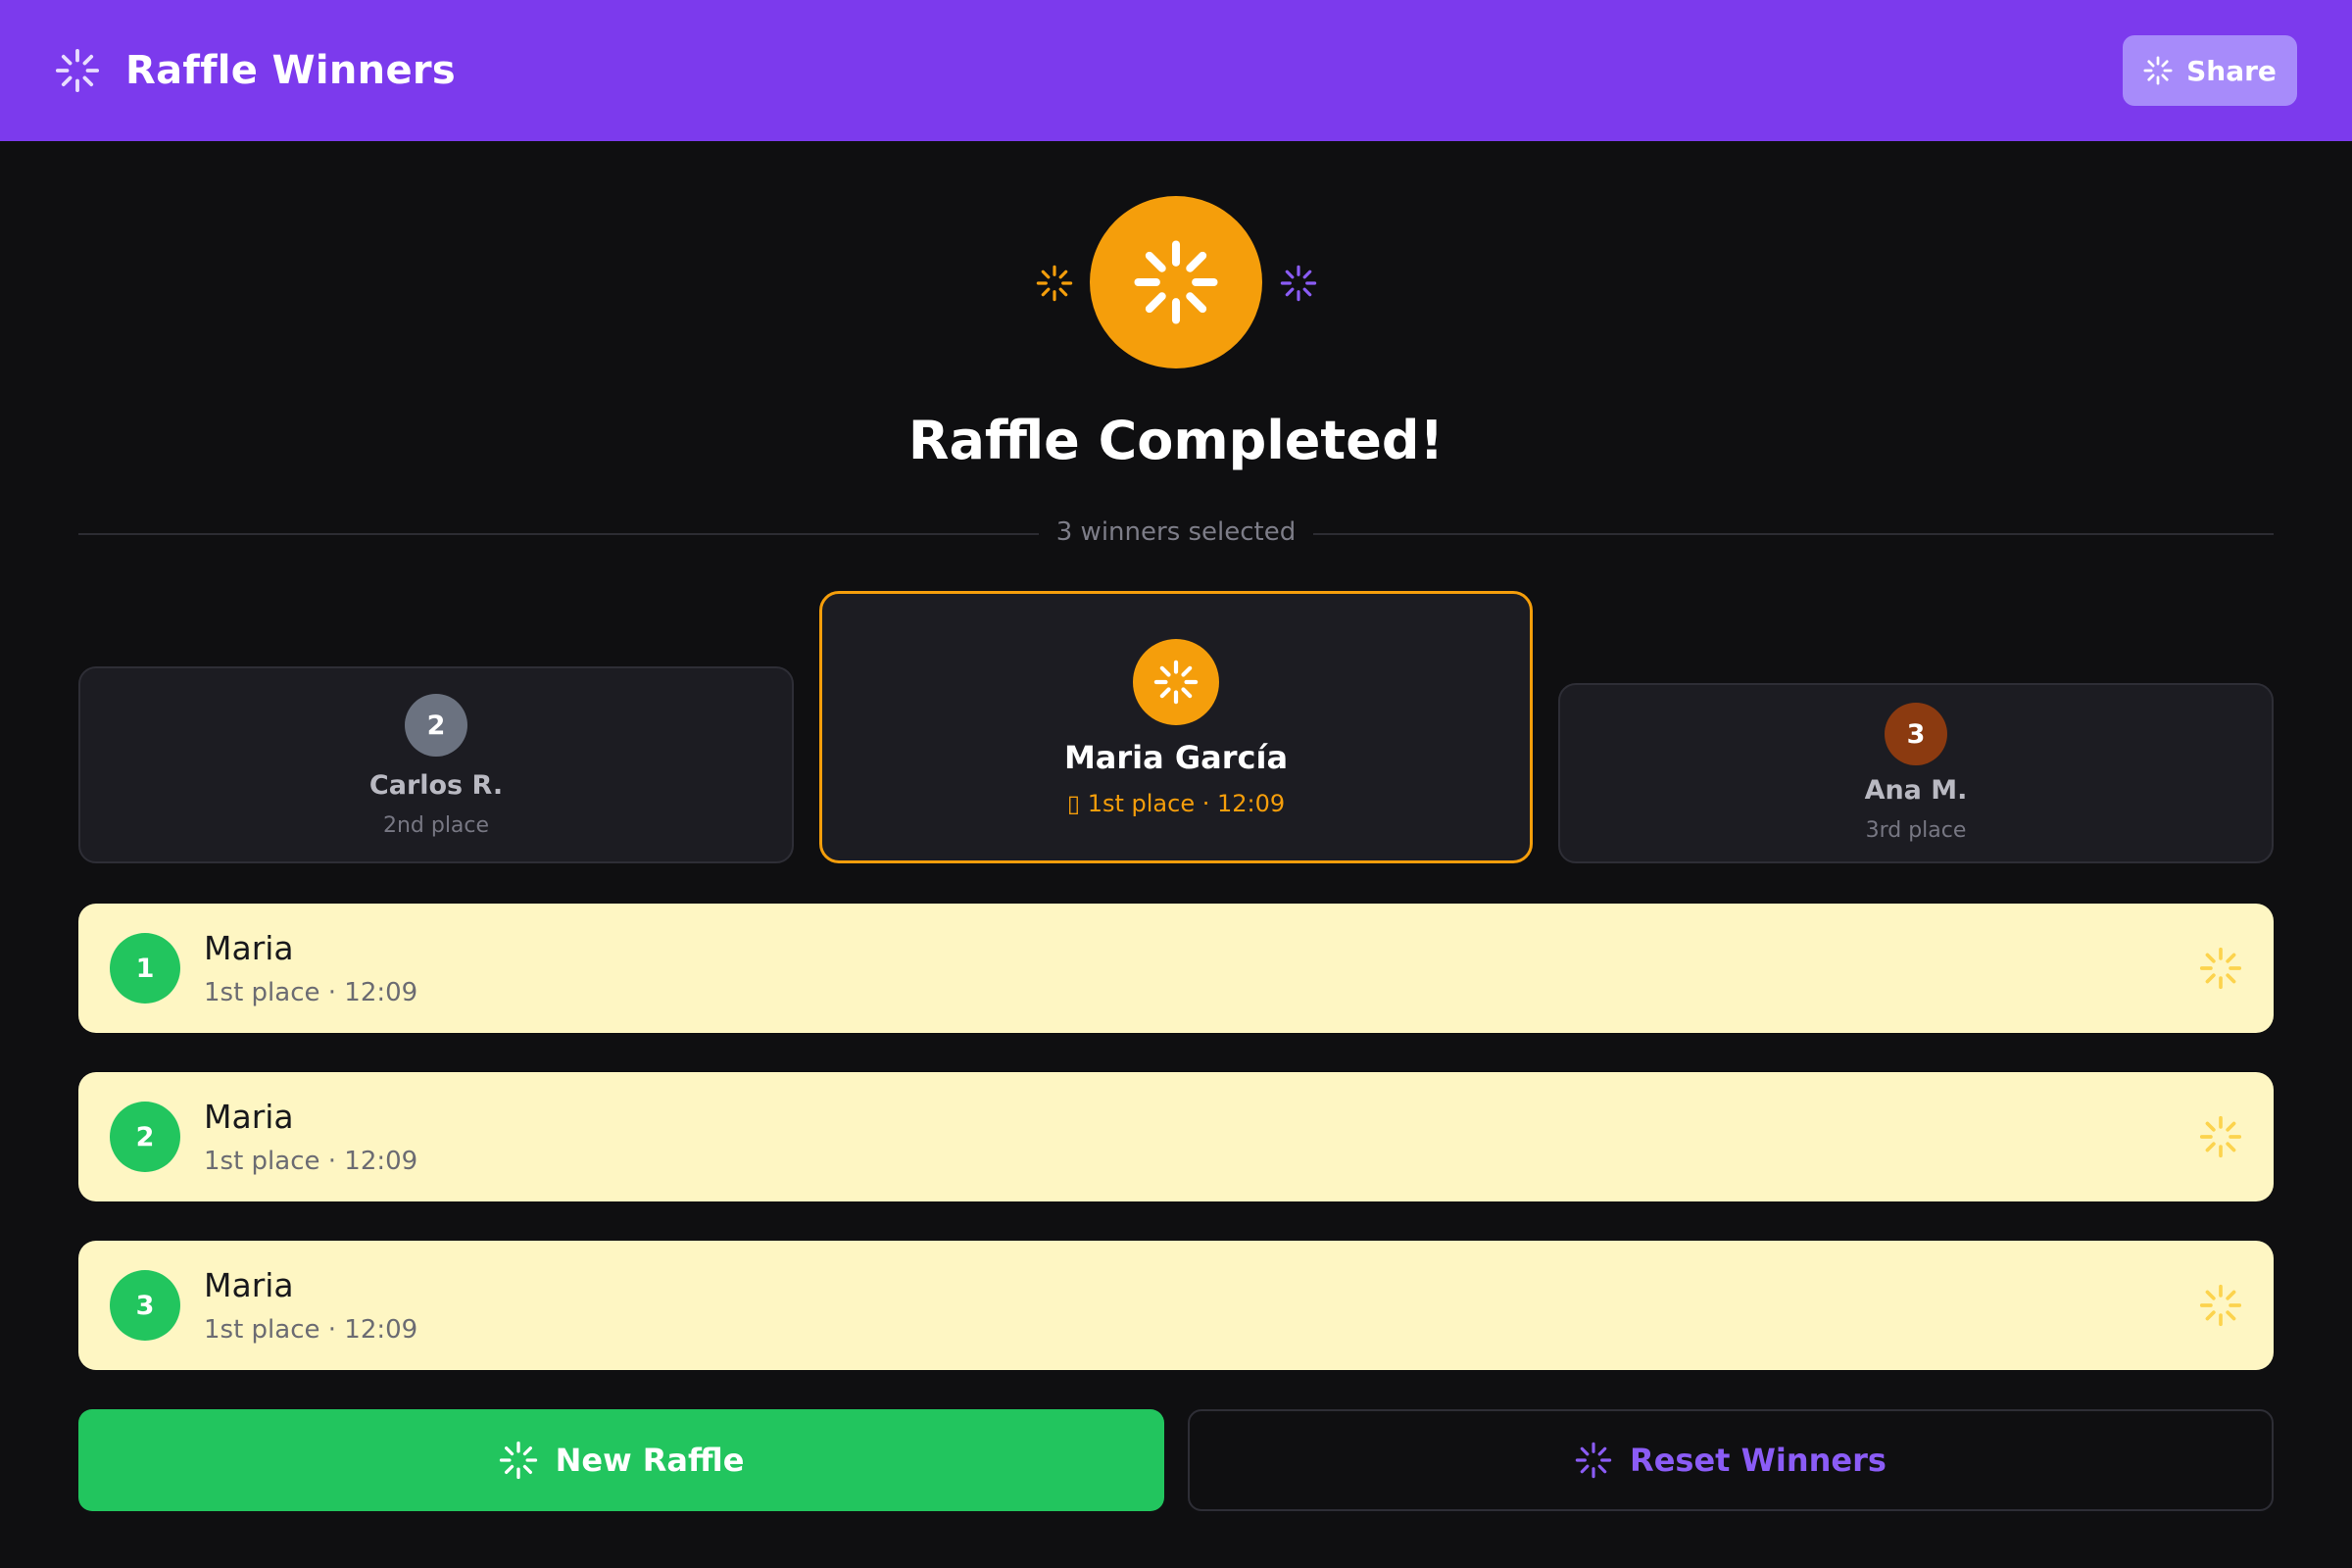  I want to click on winner-badge, so click(1176, 682).